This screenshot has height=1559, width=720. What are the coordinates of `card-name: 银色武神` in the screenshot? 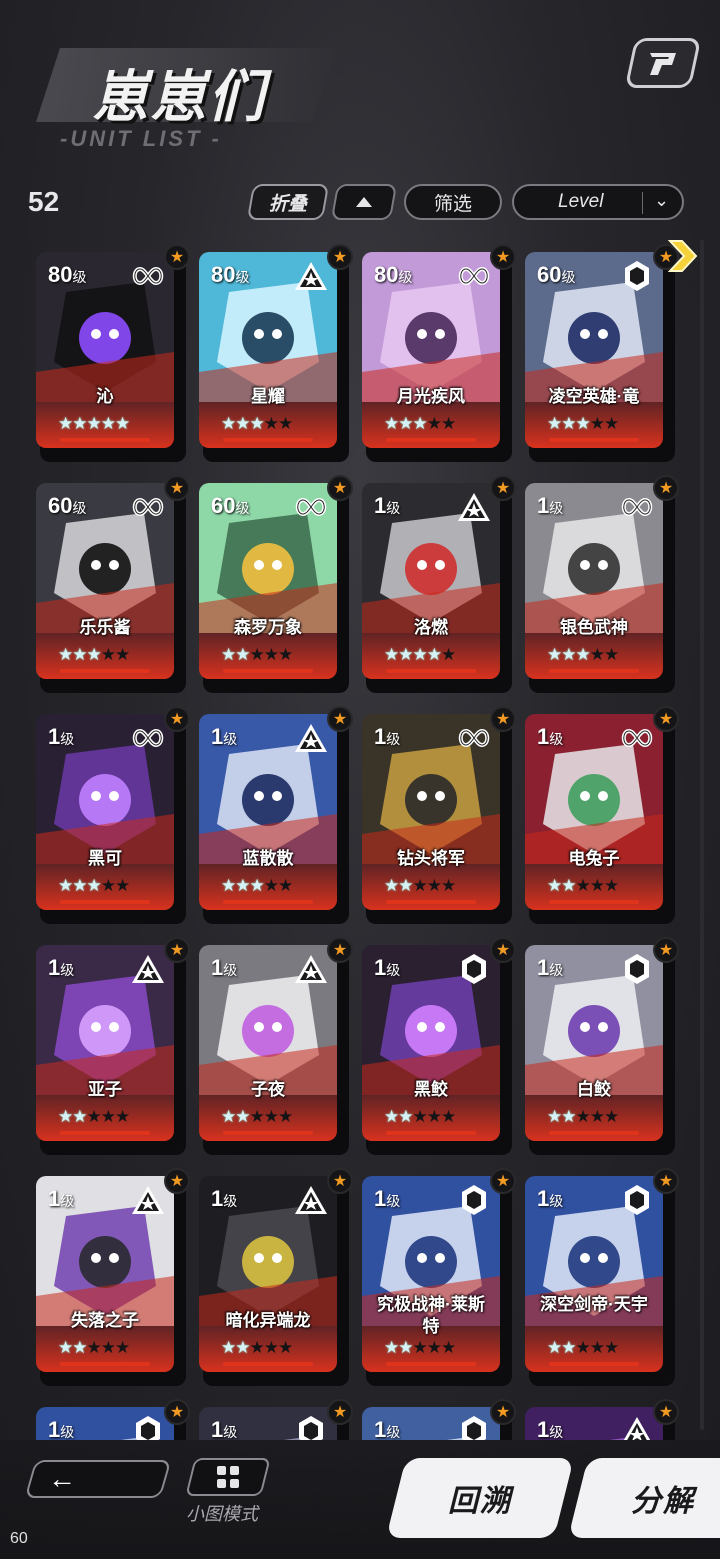 It's located at (594, 627).